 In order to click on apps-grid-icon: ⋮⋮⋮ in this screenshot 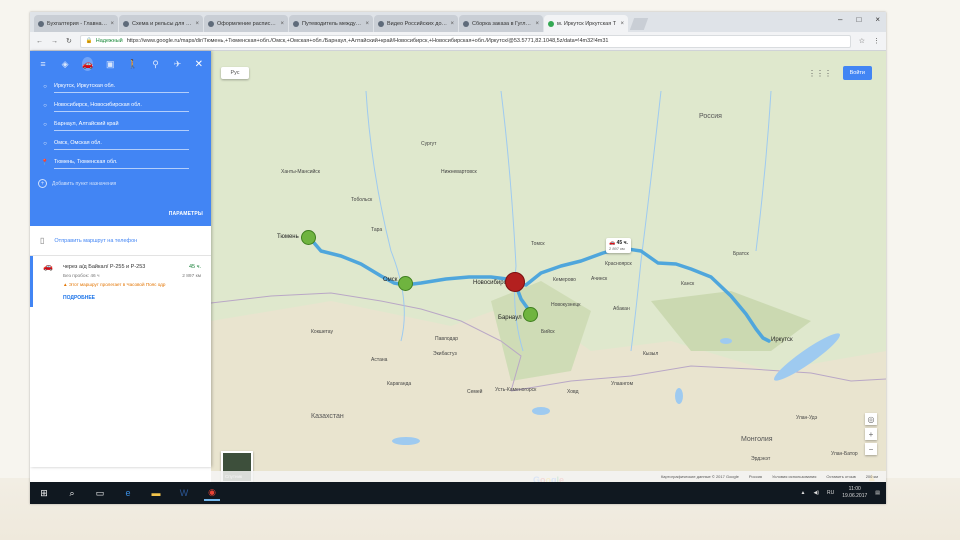, I will do `click(820, 73)`.